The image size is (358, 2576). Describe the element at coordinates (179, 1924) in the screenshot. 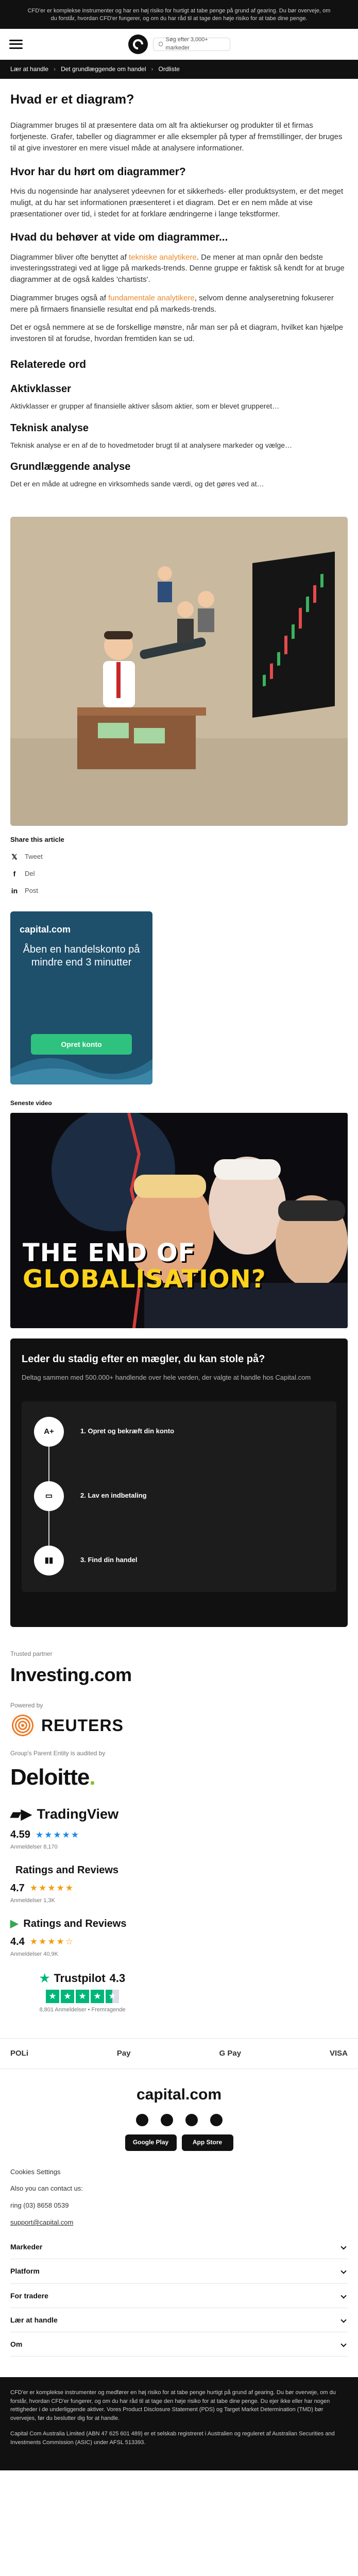

I see `google-rating-head: ▶ Ratings and Reviews` at that location.